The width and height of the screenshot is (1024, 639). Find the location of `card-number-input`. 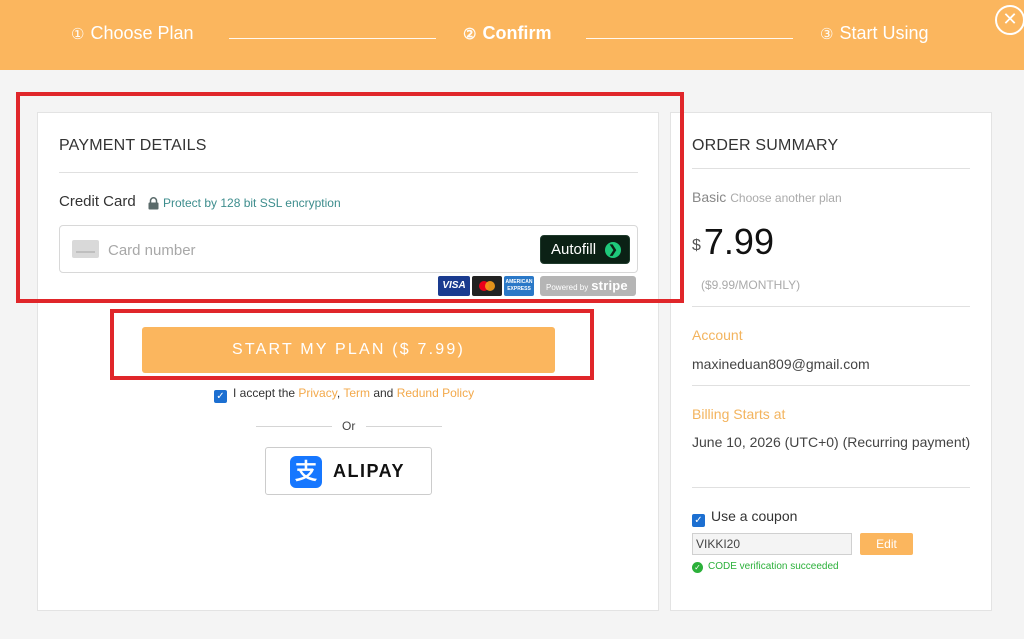

card-number-input is located at coordinates (318, 250).